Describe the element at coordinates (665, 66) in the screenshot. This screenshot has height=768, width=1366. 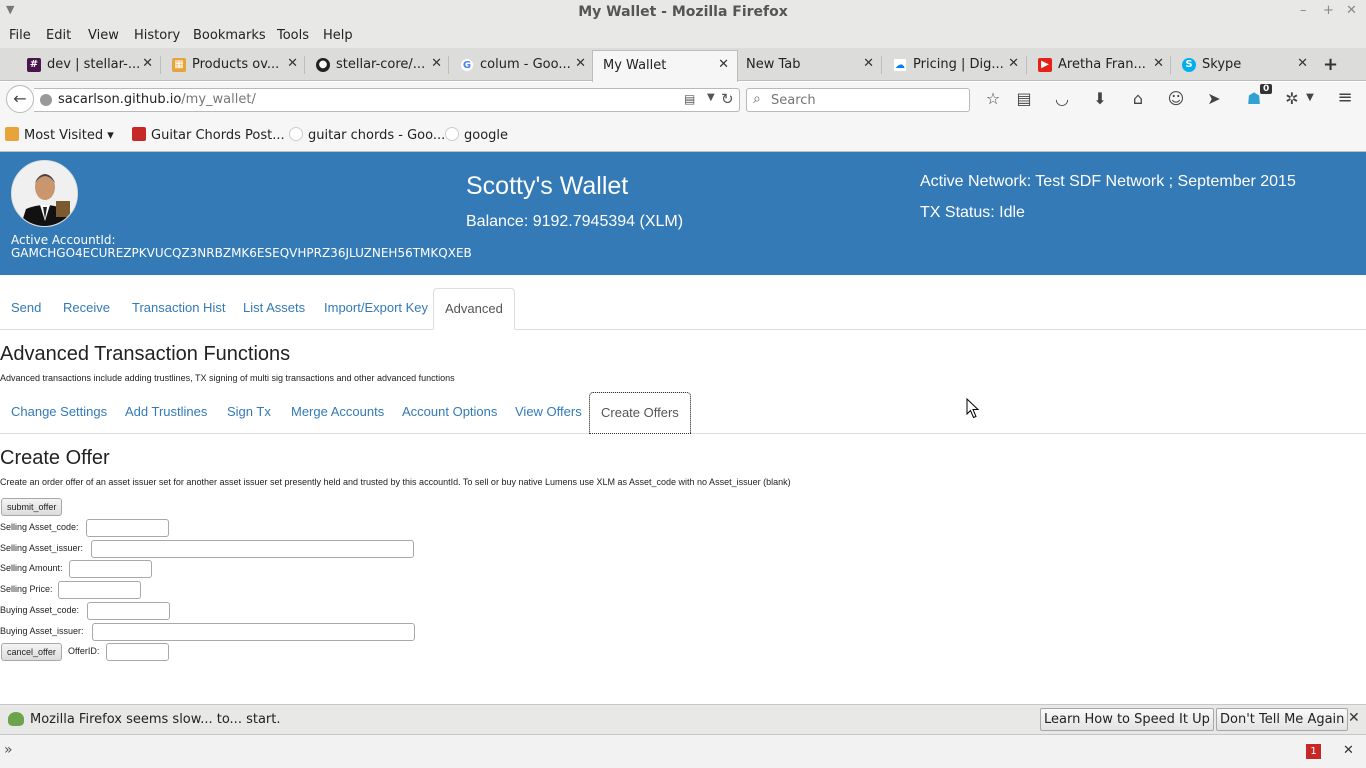
I see `browser-tab-active: My Wallet ✕` at that location.